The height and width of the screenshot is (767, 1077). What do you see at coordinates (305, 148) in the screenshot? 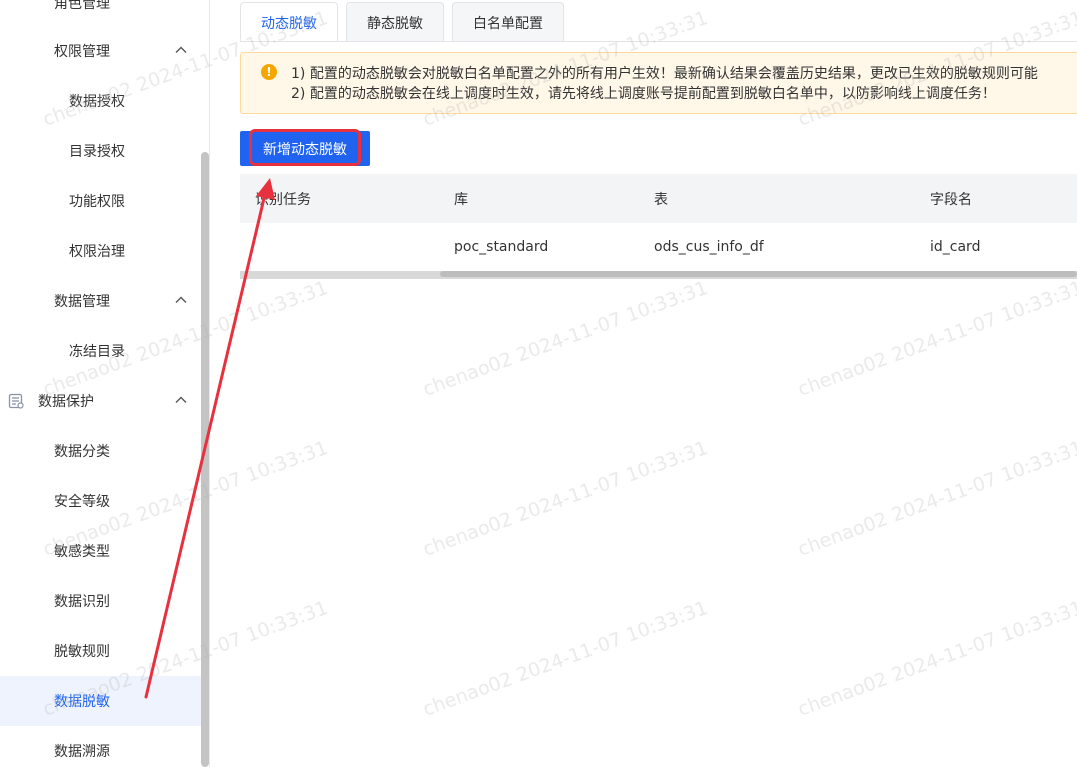
I see `add-dynamic-masking-button: 新增动态脱敏` at bounding box center [305, 148].